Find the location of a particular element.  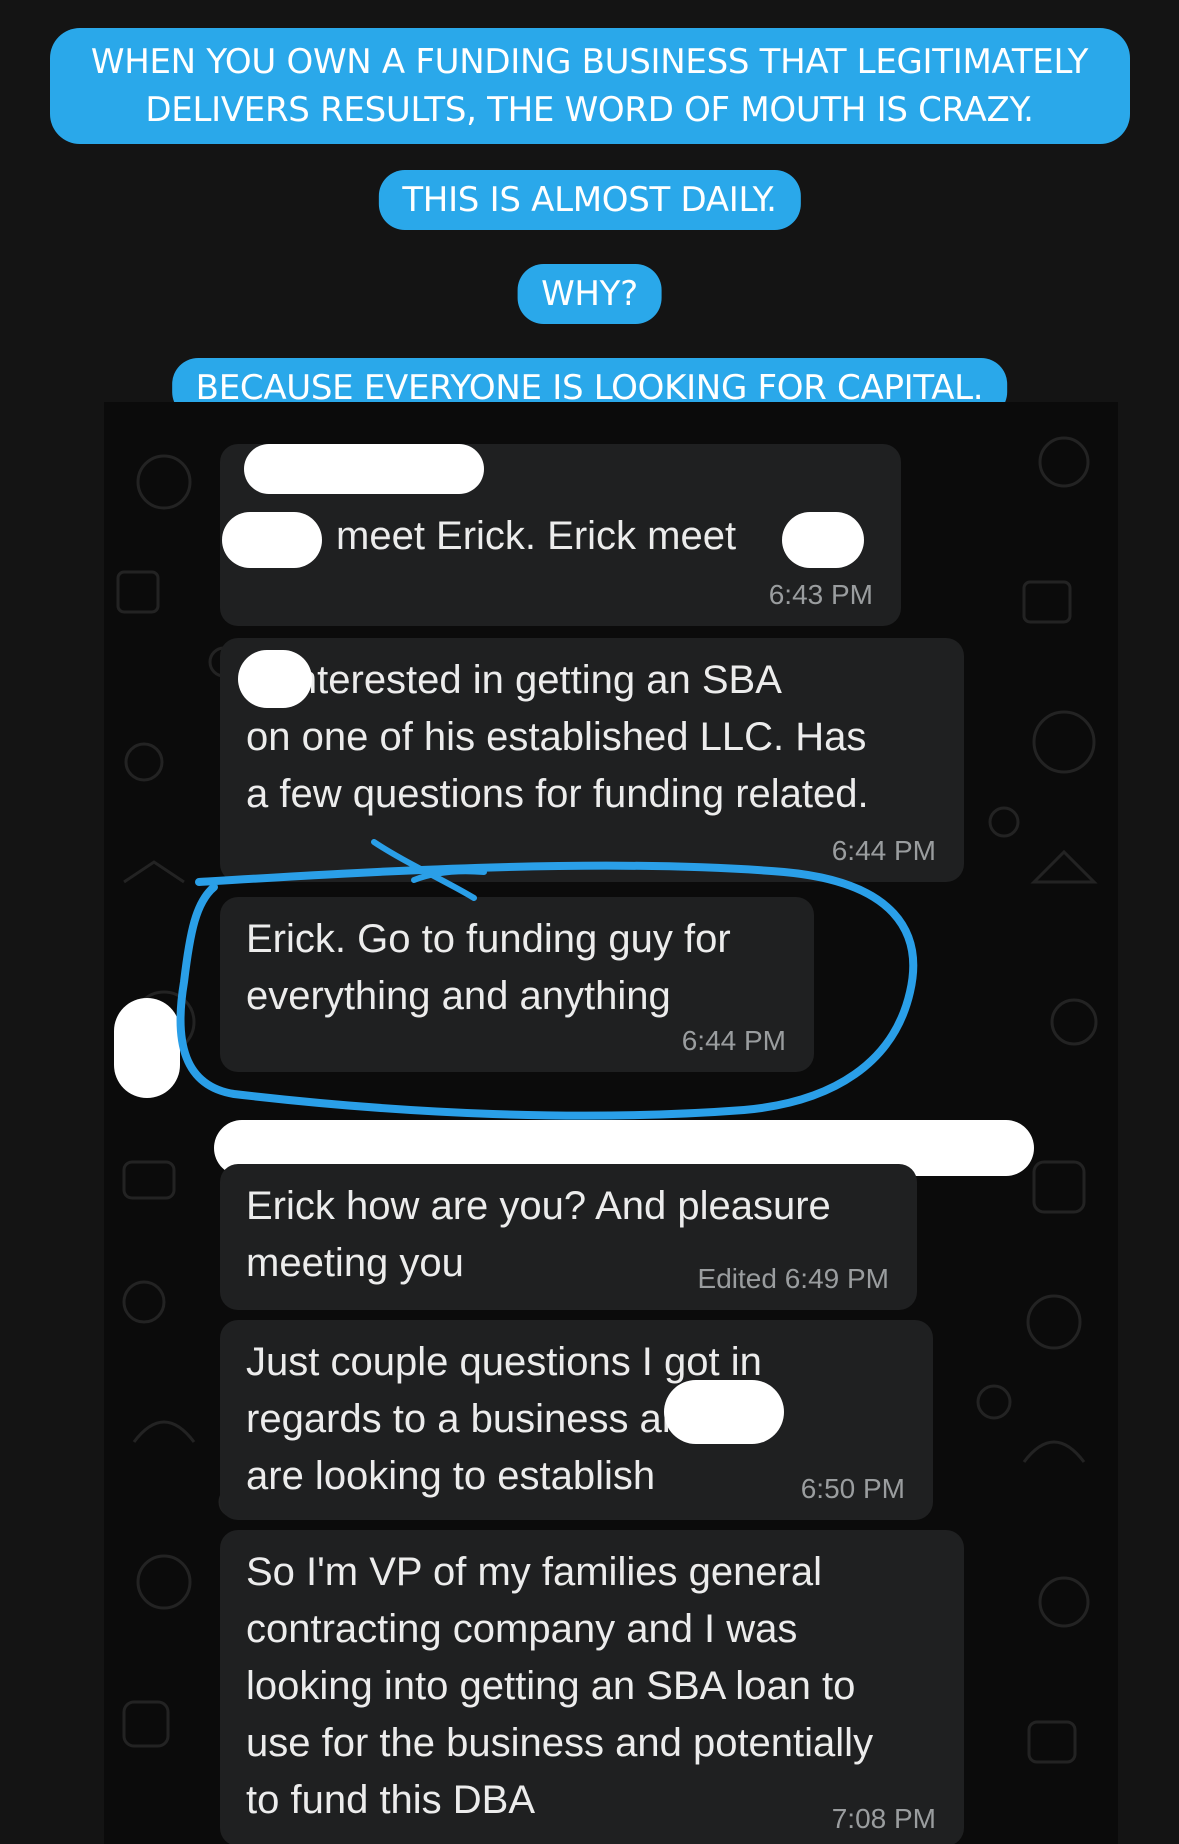

message-timestamp: 6:43 PM is located at coordinates (820, 594).